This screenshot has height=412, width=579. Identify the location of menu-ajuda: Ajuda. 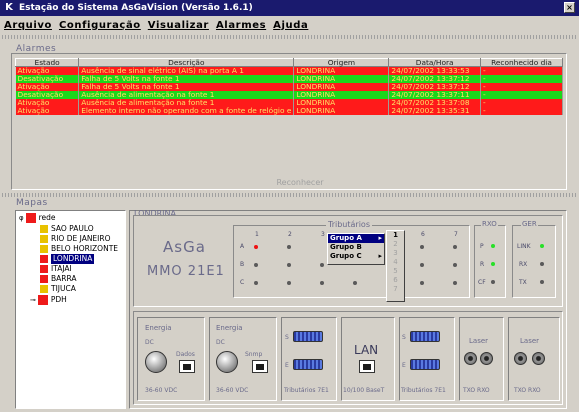
(290, 25).